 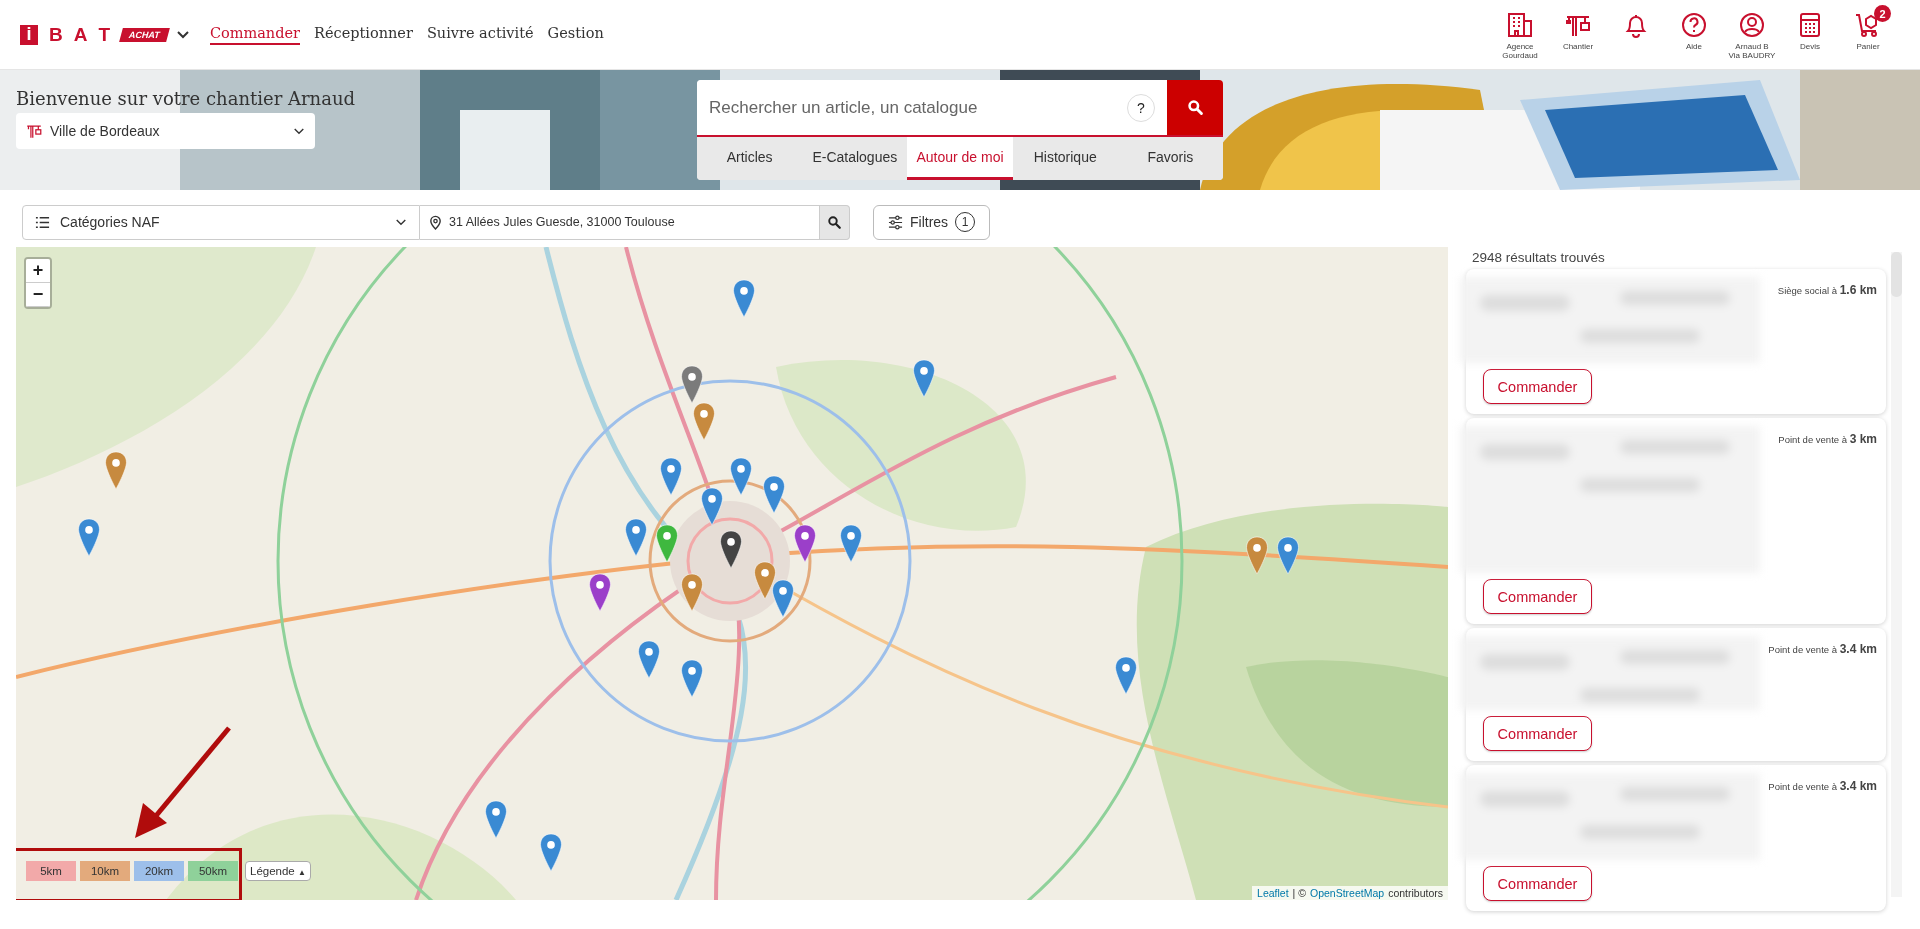 What do you see at coordinates (1752, 55) in the screenshot?
I see `shortcut-sublabel: Via BAUDRY` at bounding box center [1752, 55].